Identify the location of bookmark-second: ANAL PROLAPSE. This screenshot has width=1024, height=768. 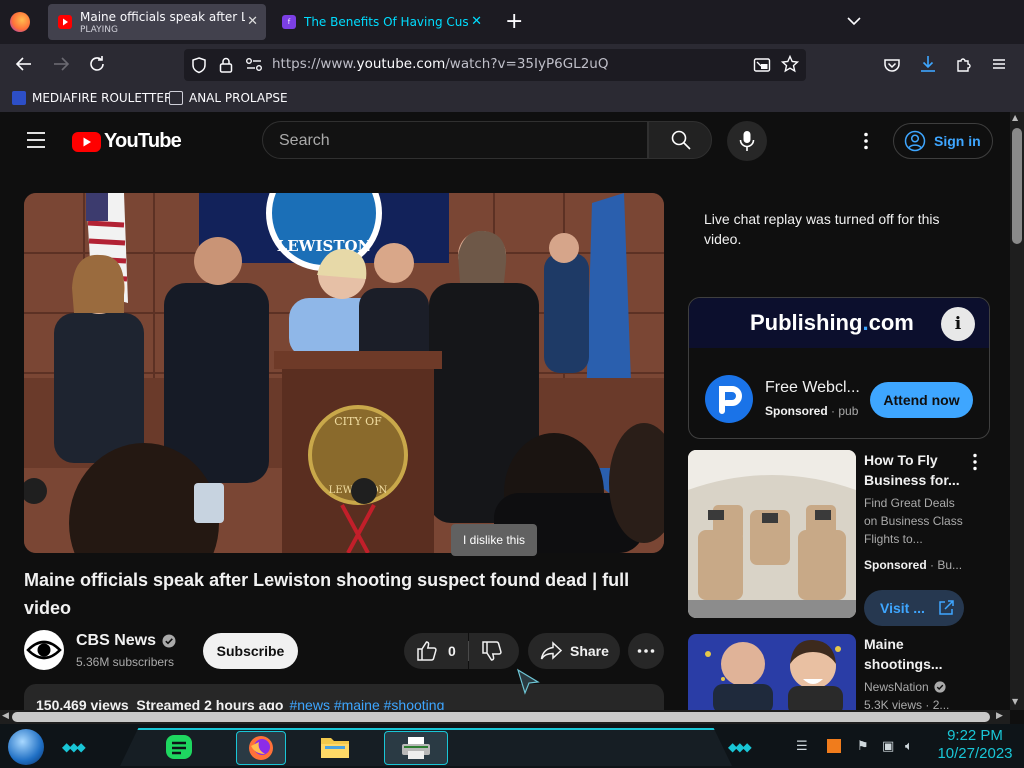
(228, 98).